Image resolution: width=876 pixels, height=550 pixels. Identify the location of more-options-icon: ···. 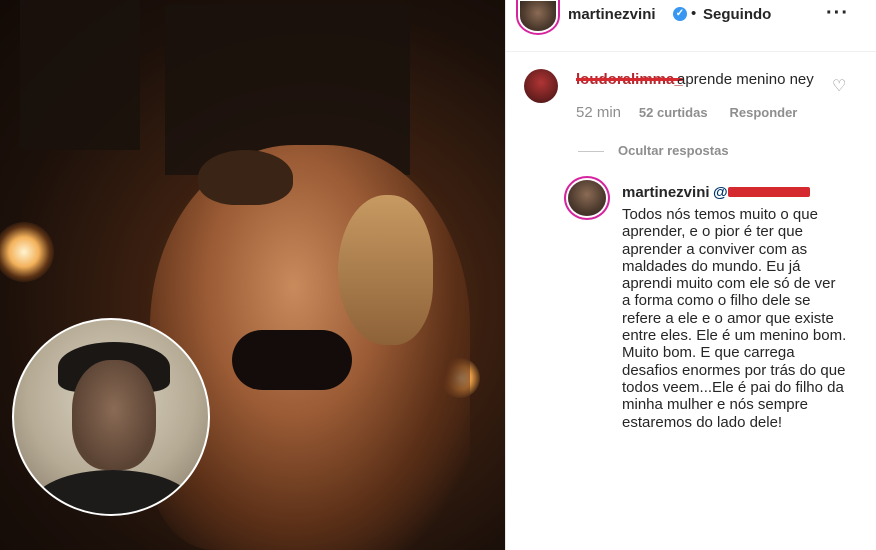
(837, 13).